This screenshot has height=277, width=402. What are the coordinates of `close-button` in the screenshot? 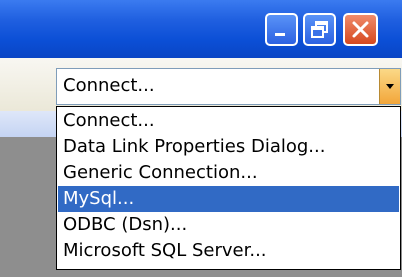 It's located at (360, 29).